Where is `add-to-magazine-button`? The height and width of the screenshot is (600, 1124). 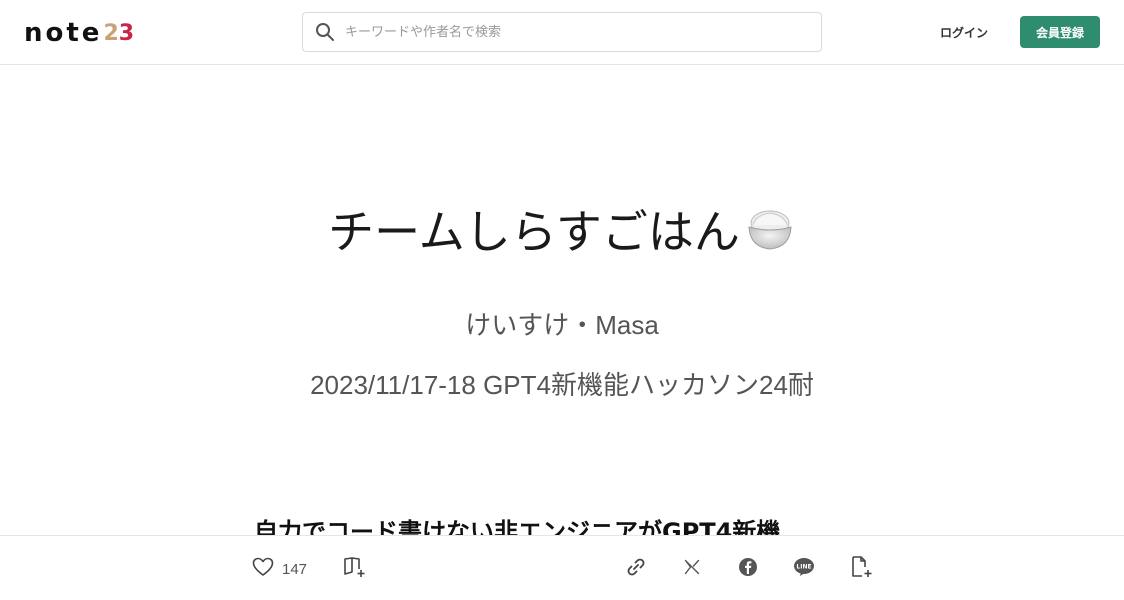
add-to-magazine-button is located at coordinates (355, 569).